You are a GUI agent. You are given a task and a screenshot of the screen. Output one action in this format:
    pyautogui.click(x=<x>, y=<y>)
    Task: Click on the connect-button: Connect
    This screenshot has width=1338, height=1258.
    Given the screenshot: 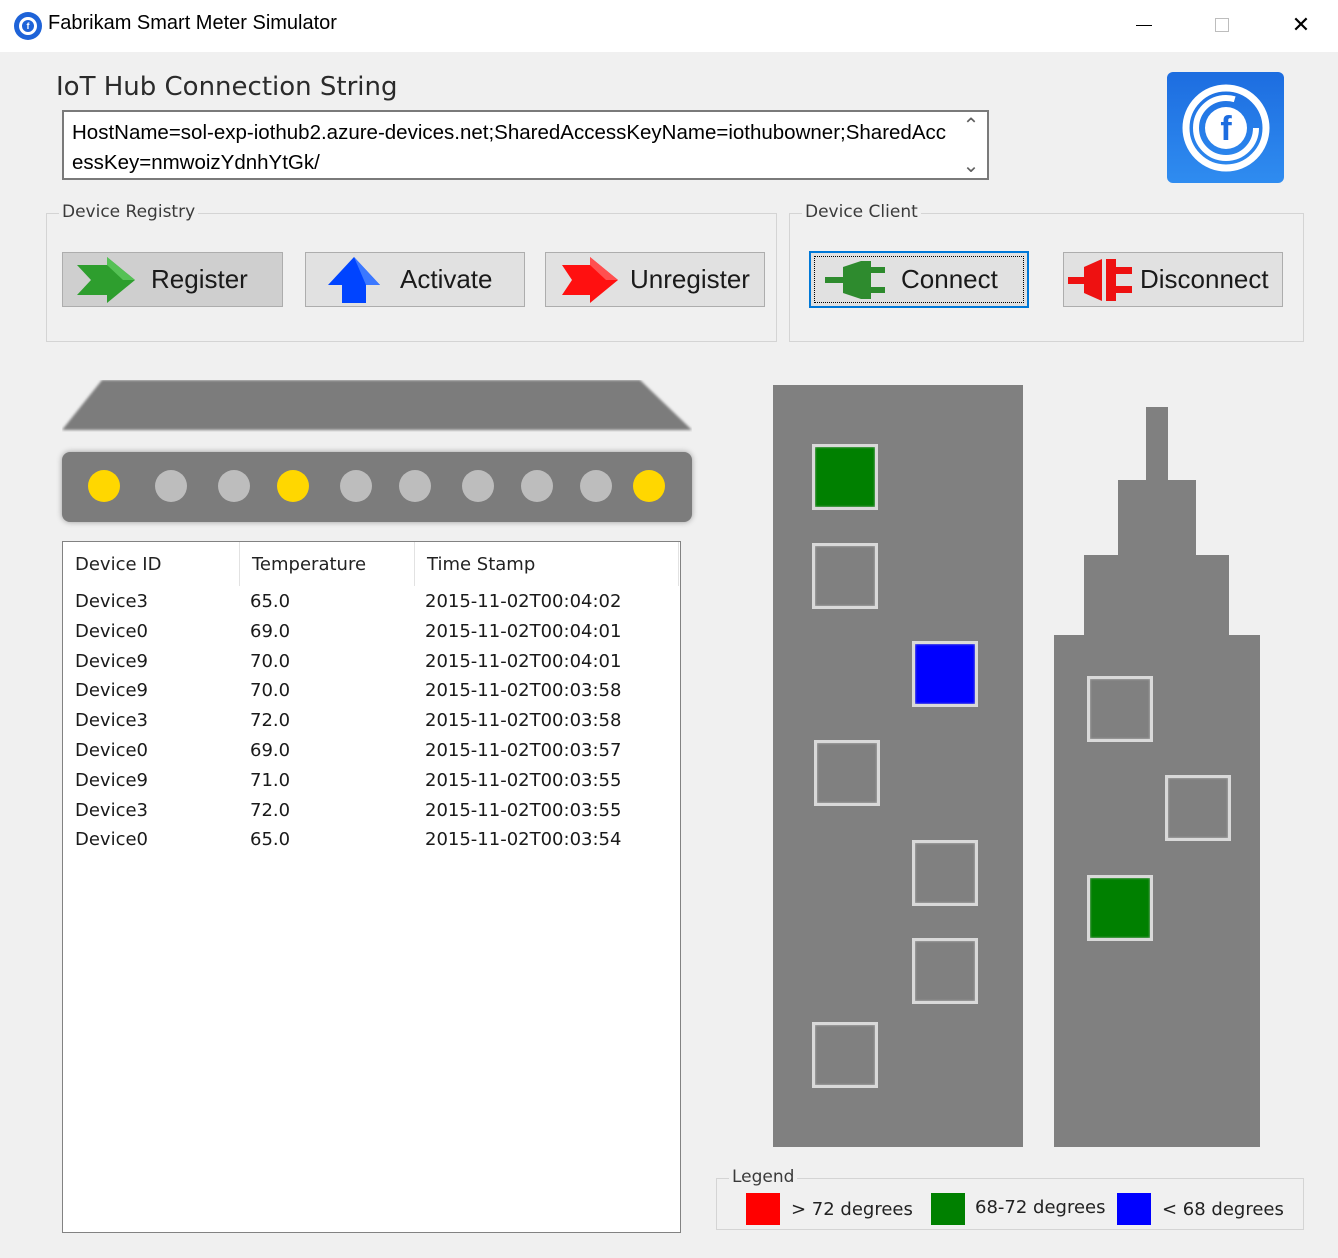 What is the action you would take?
    pyautogui.click(x=919, y=279)
    